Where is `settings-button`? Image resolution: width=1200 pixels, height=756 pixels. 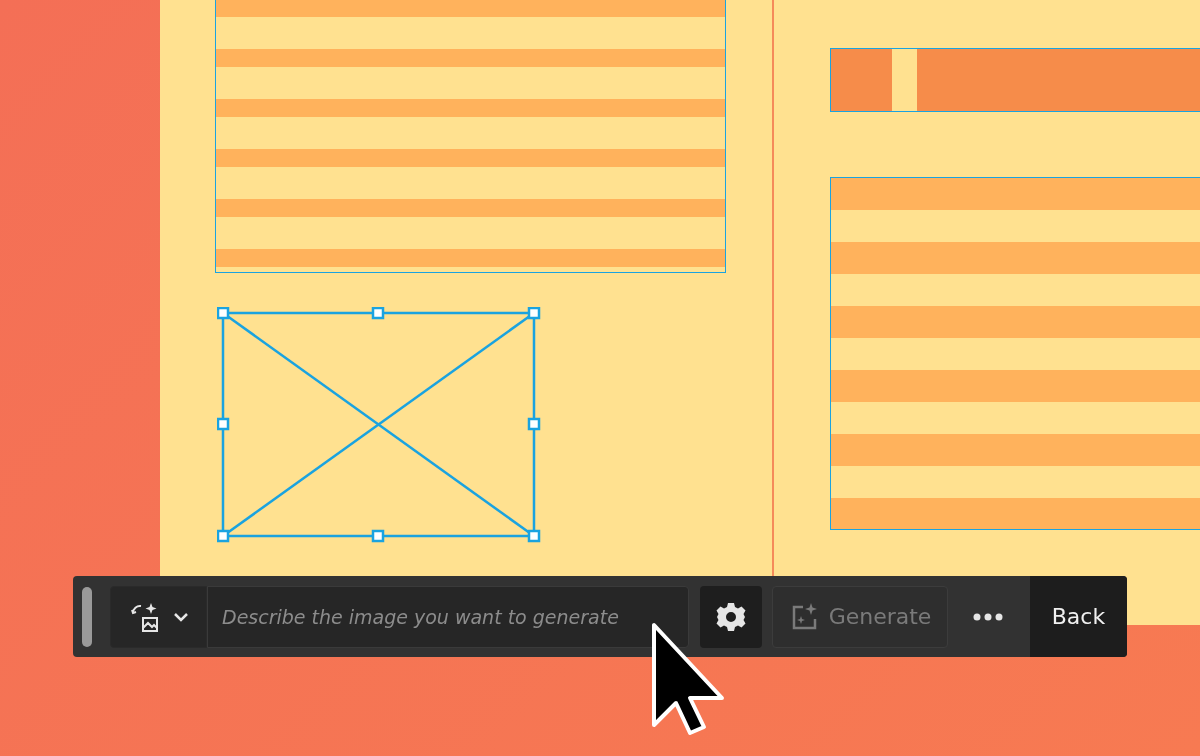 settings-button is located at coordinates (731, 616).